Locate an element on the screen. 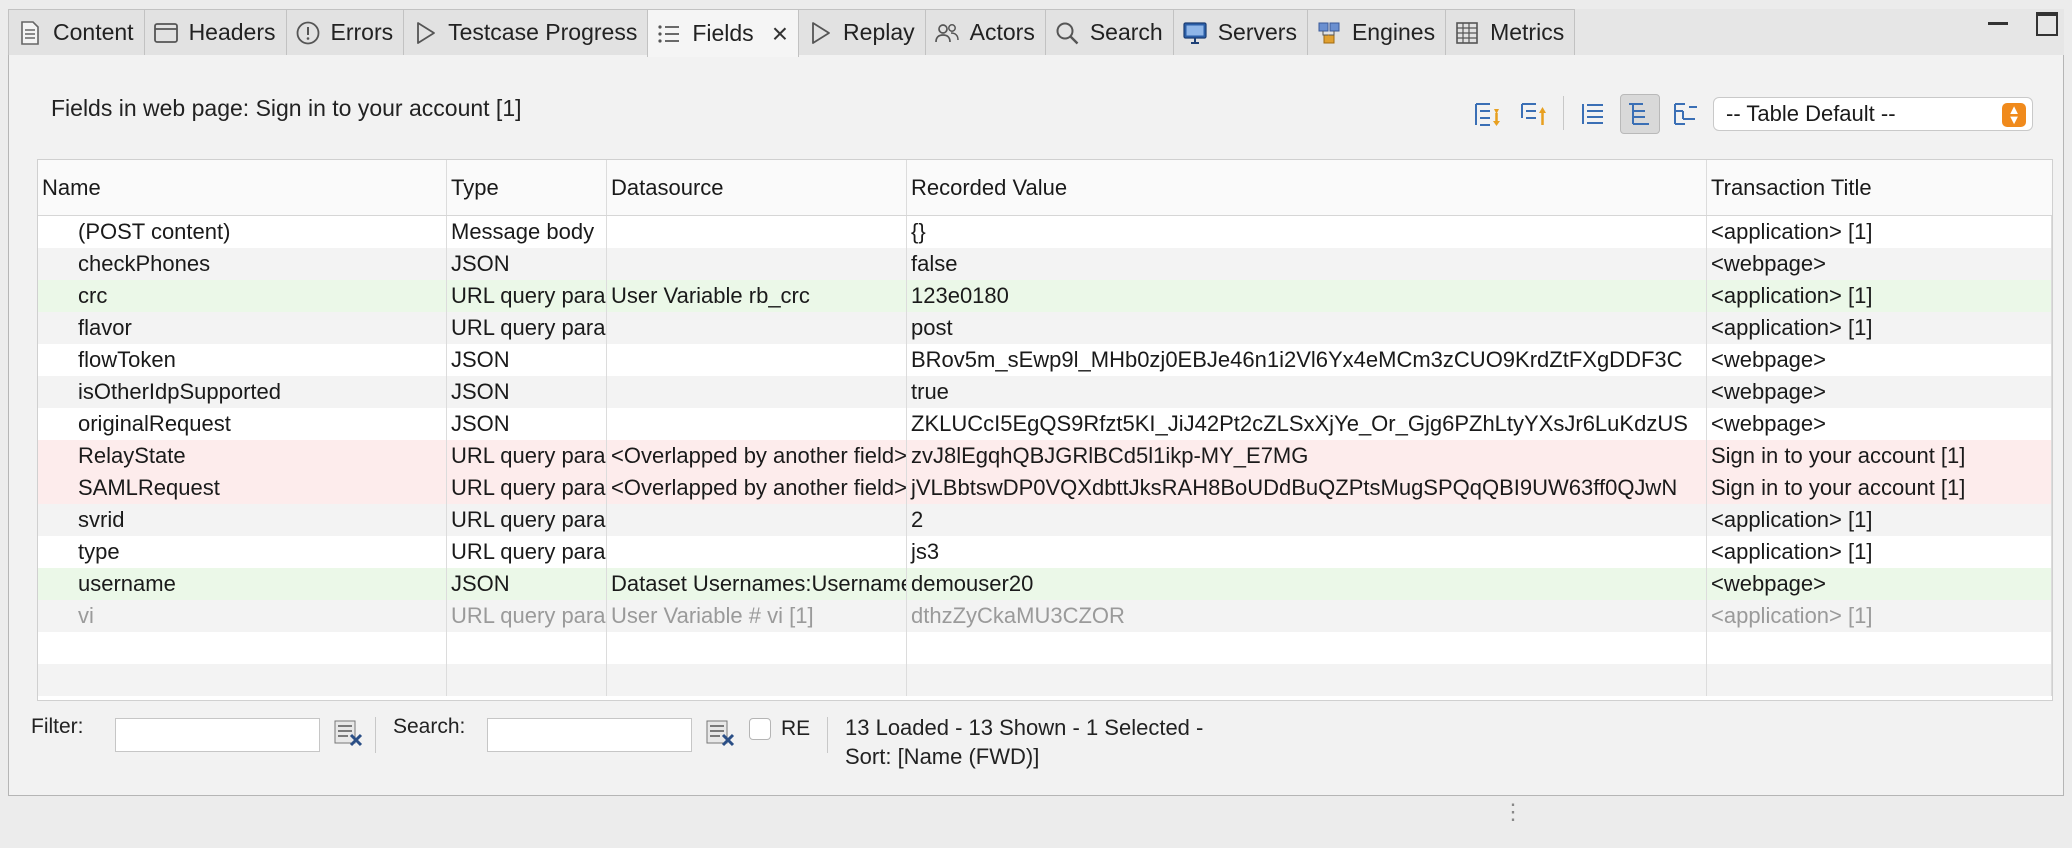  table-row: isOtherIdpSupported JSON true <webpage> is located at coordinates (1045, 392).